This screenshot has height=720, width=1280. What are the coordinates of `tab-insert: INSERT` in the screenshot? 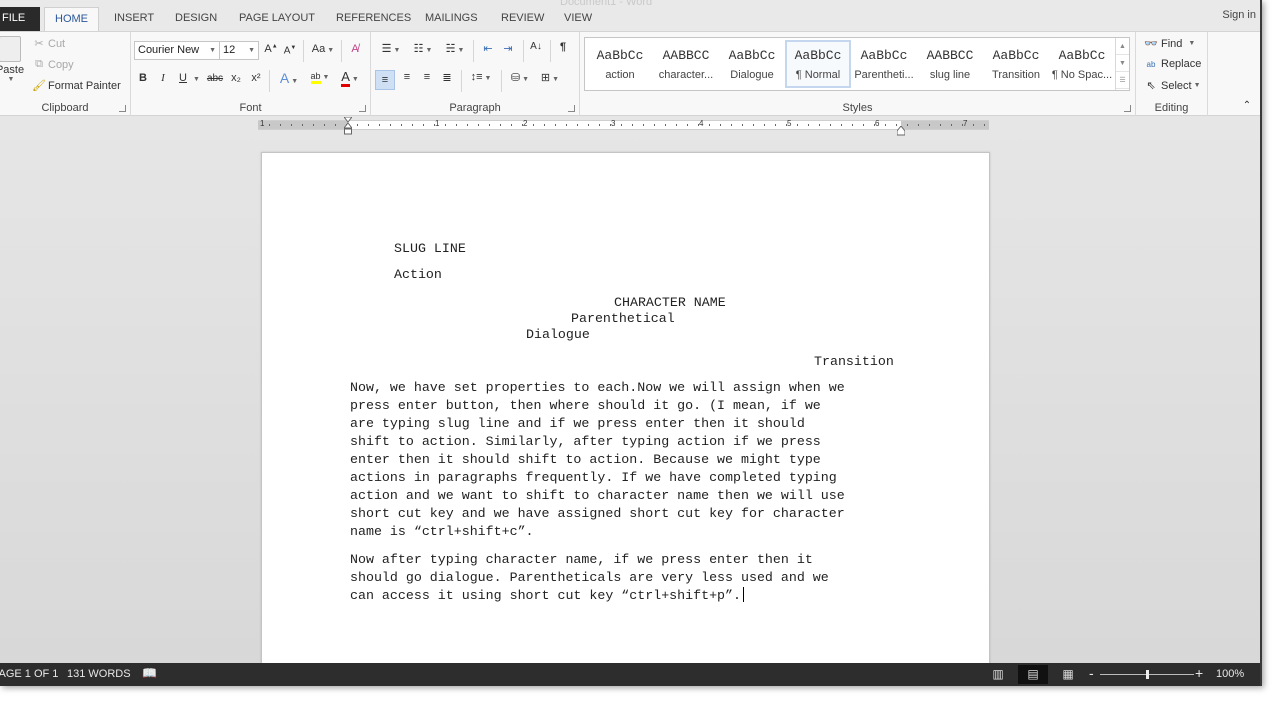 It's located at (134, 19).